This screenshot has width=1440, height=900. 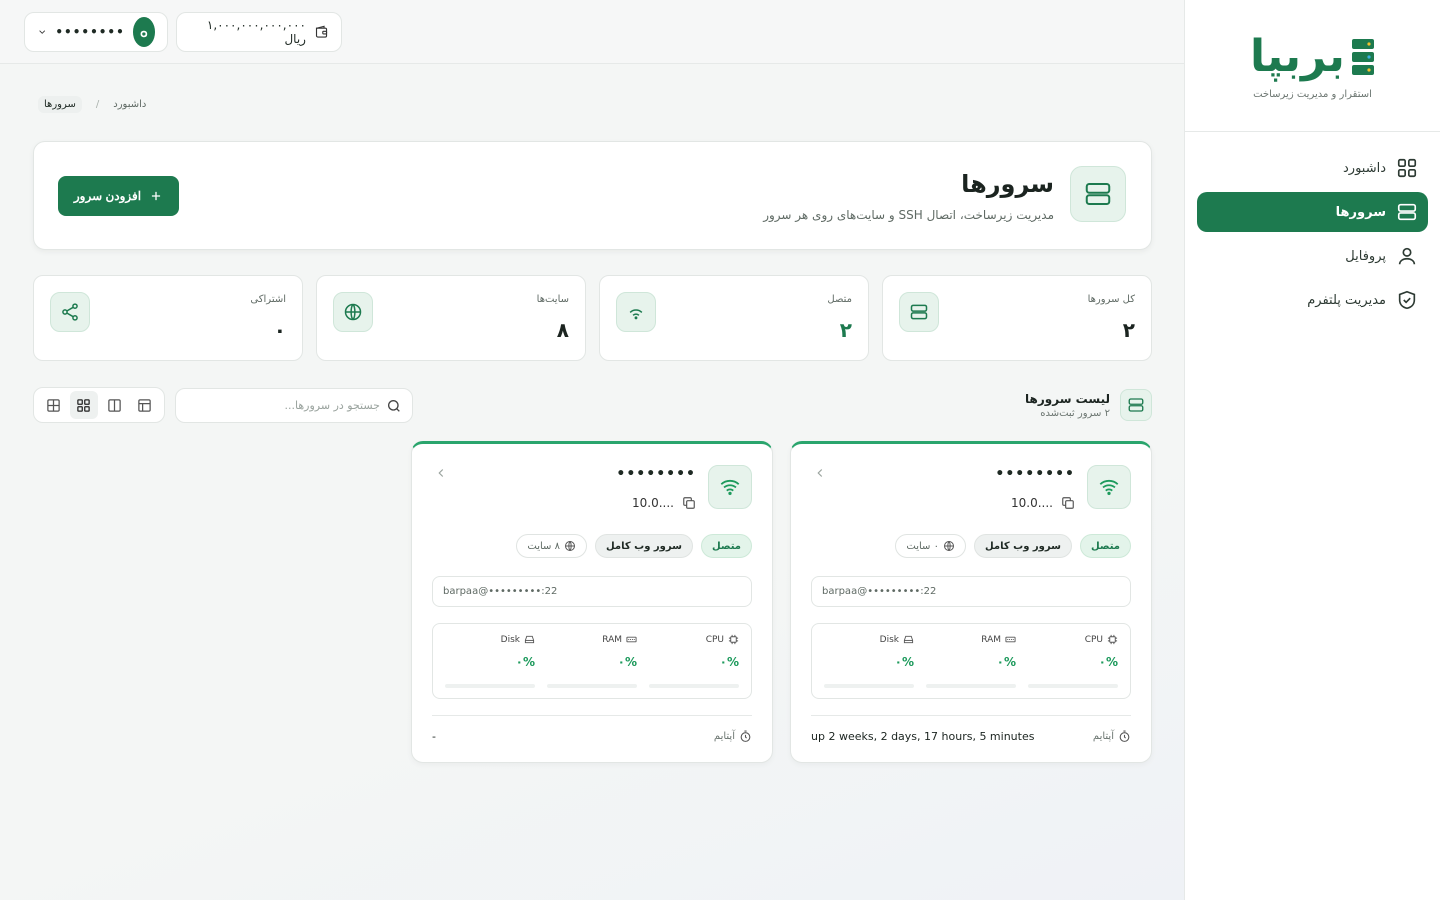 I want to click on stat-shared: اشتراکی ۰, so click(x=168, y=318).